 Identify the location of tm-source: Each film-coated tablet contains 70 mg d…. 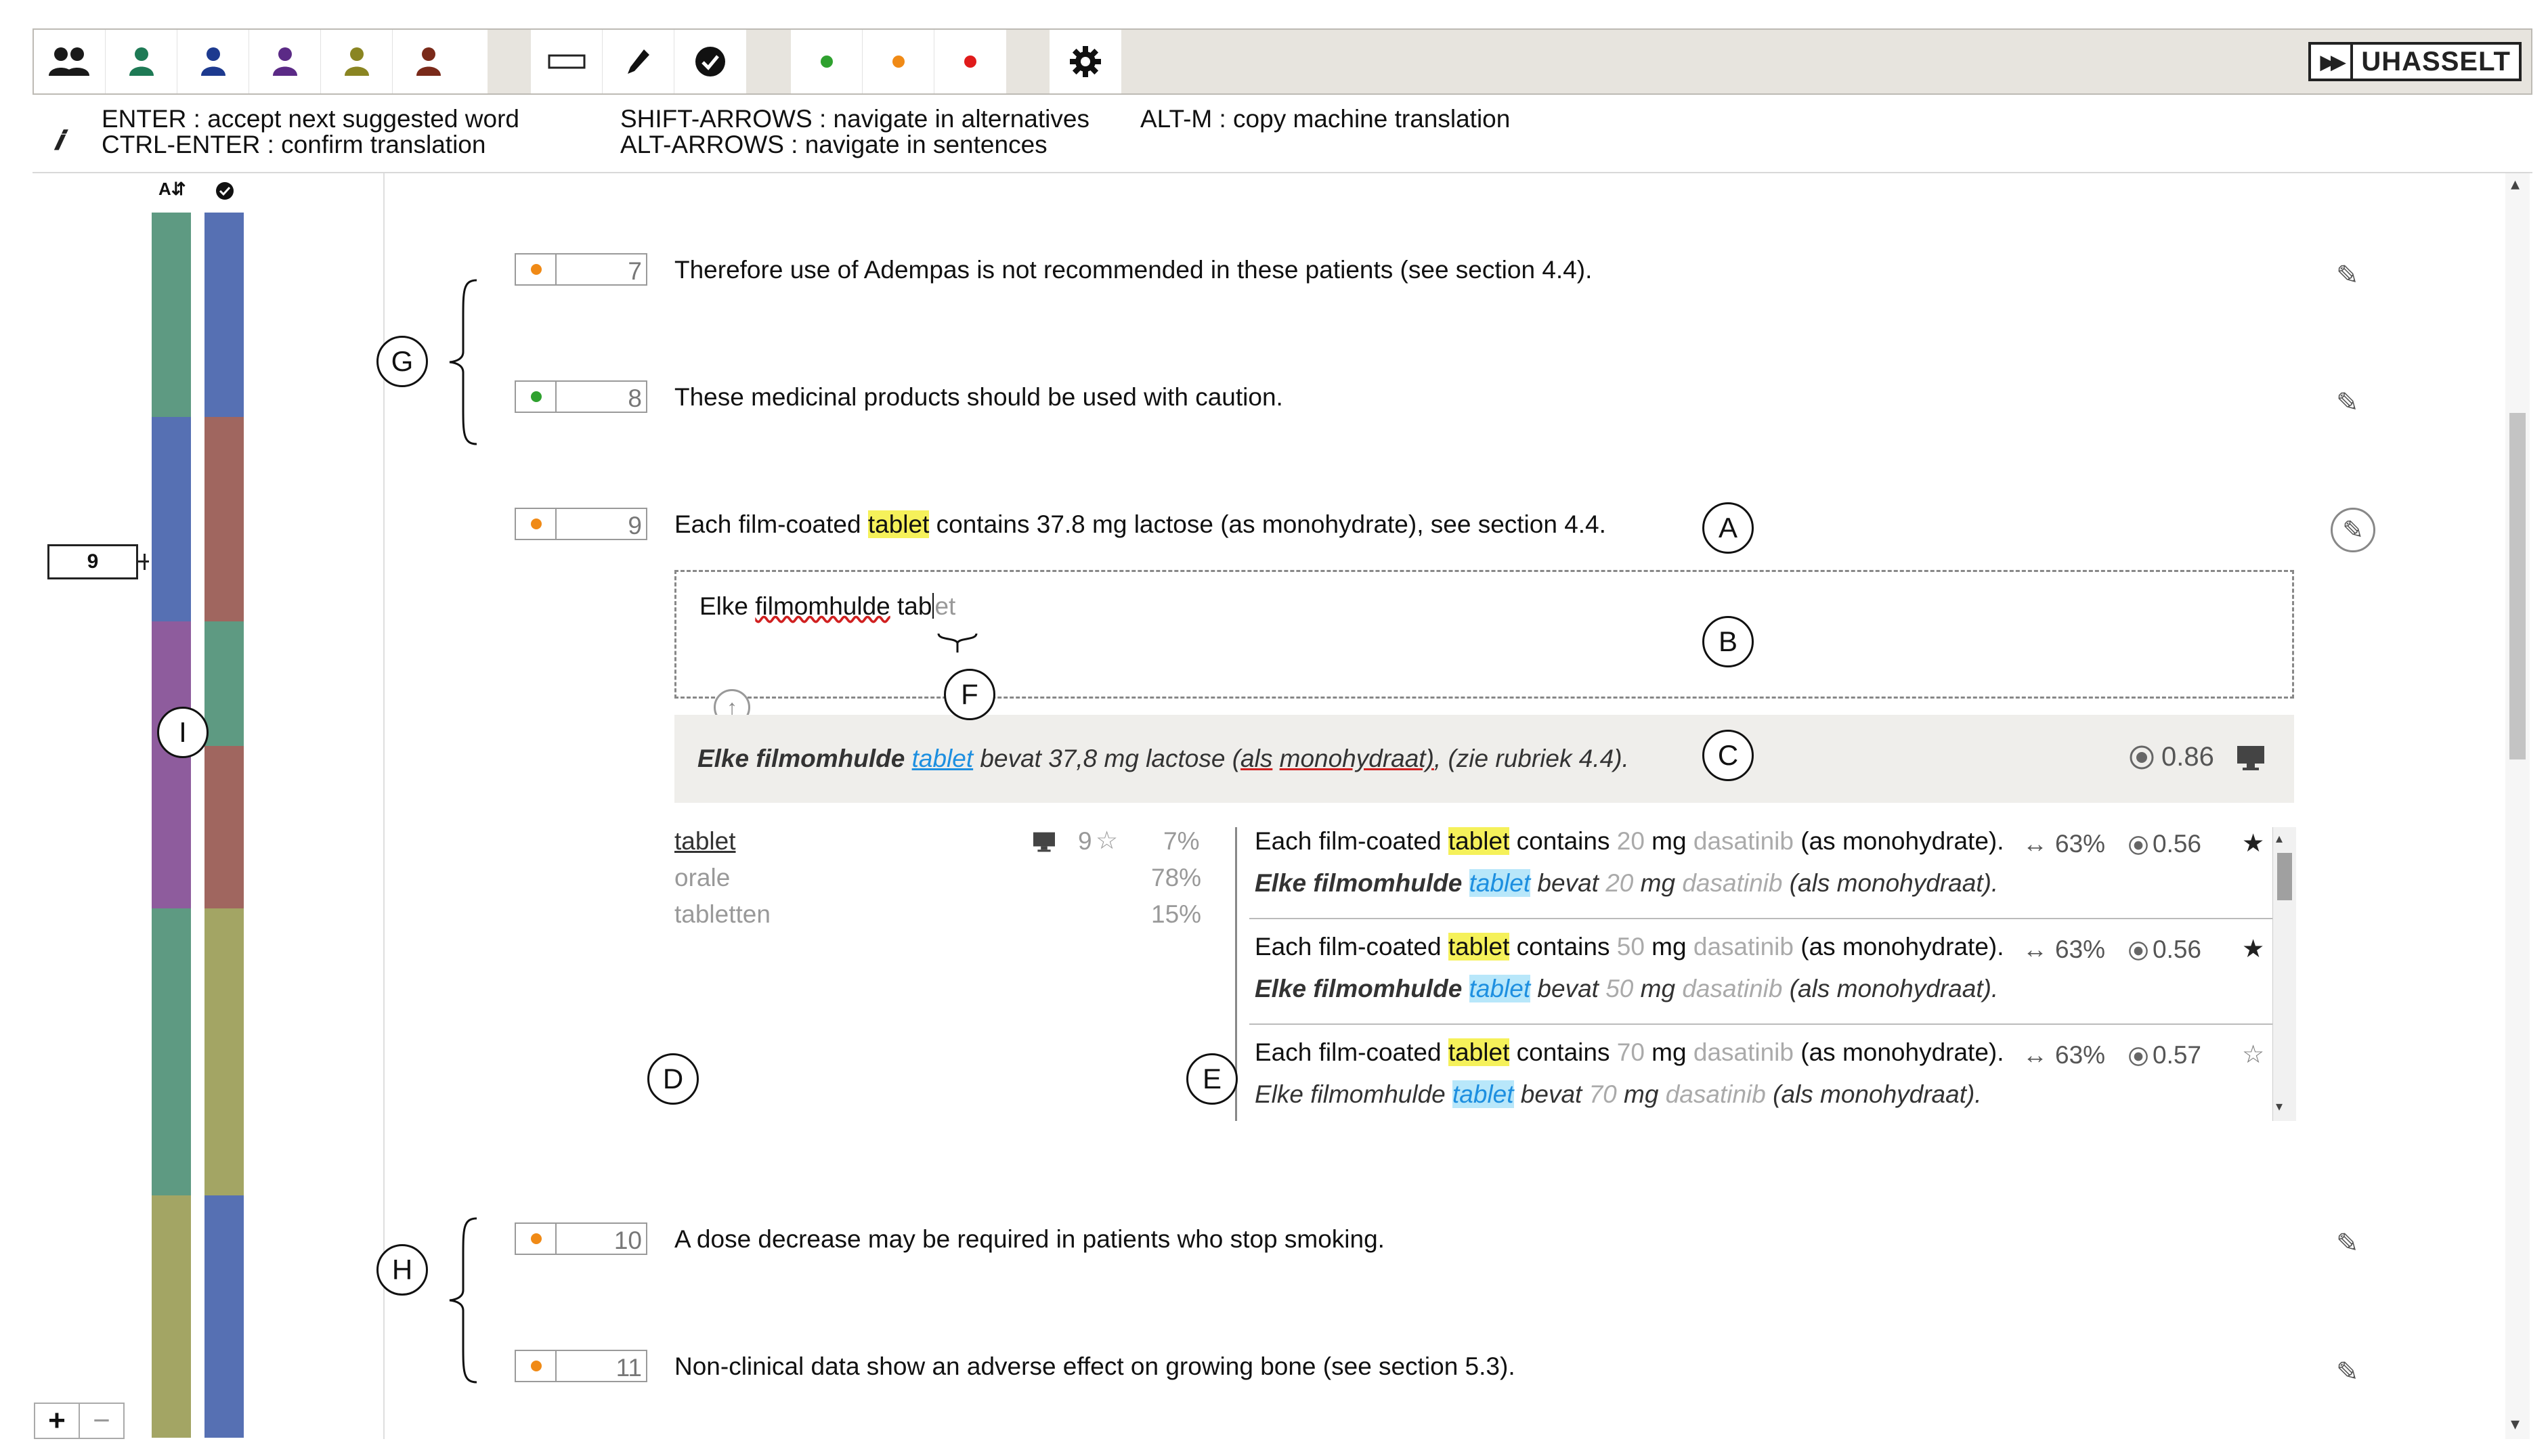
(1629, 1052).